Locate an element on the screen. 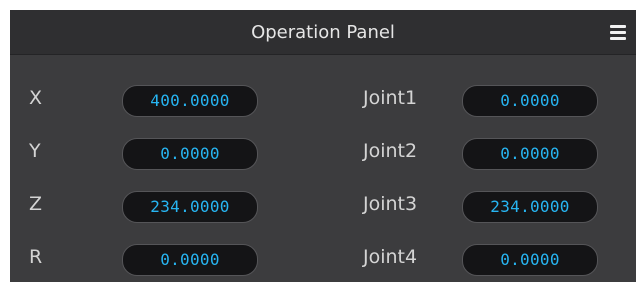 This screenshot has width=640, height=285. r-value-field: 0.0000 is located at coordinates (190, 260).